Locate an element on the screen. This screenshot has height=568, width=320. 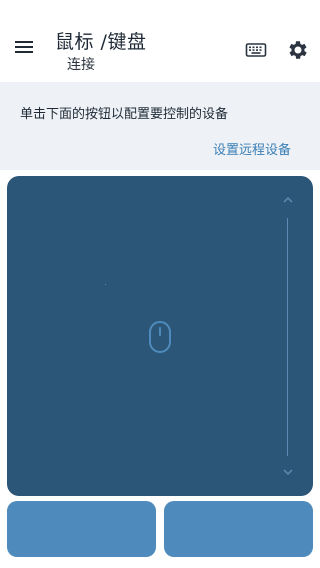
app-bar: 鼠标 /键盘 连接 is located at coordinates (160, 41).